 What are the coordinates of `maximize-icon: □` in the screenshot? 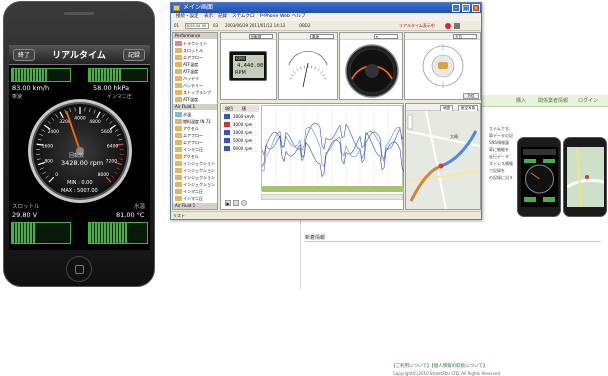 It's located at (466, 8).